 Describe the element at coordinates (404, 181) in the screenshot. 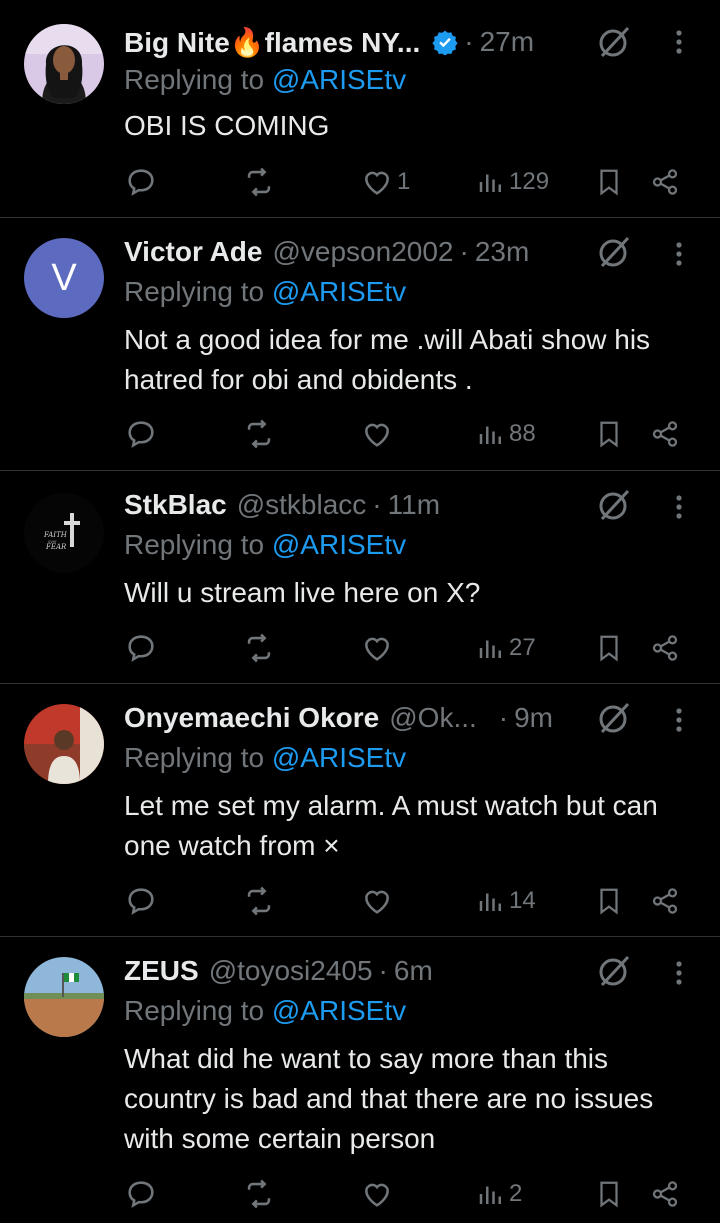

I see `like-count: 1` at that location.